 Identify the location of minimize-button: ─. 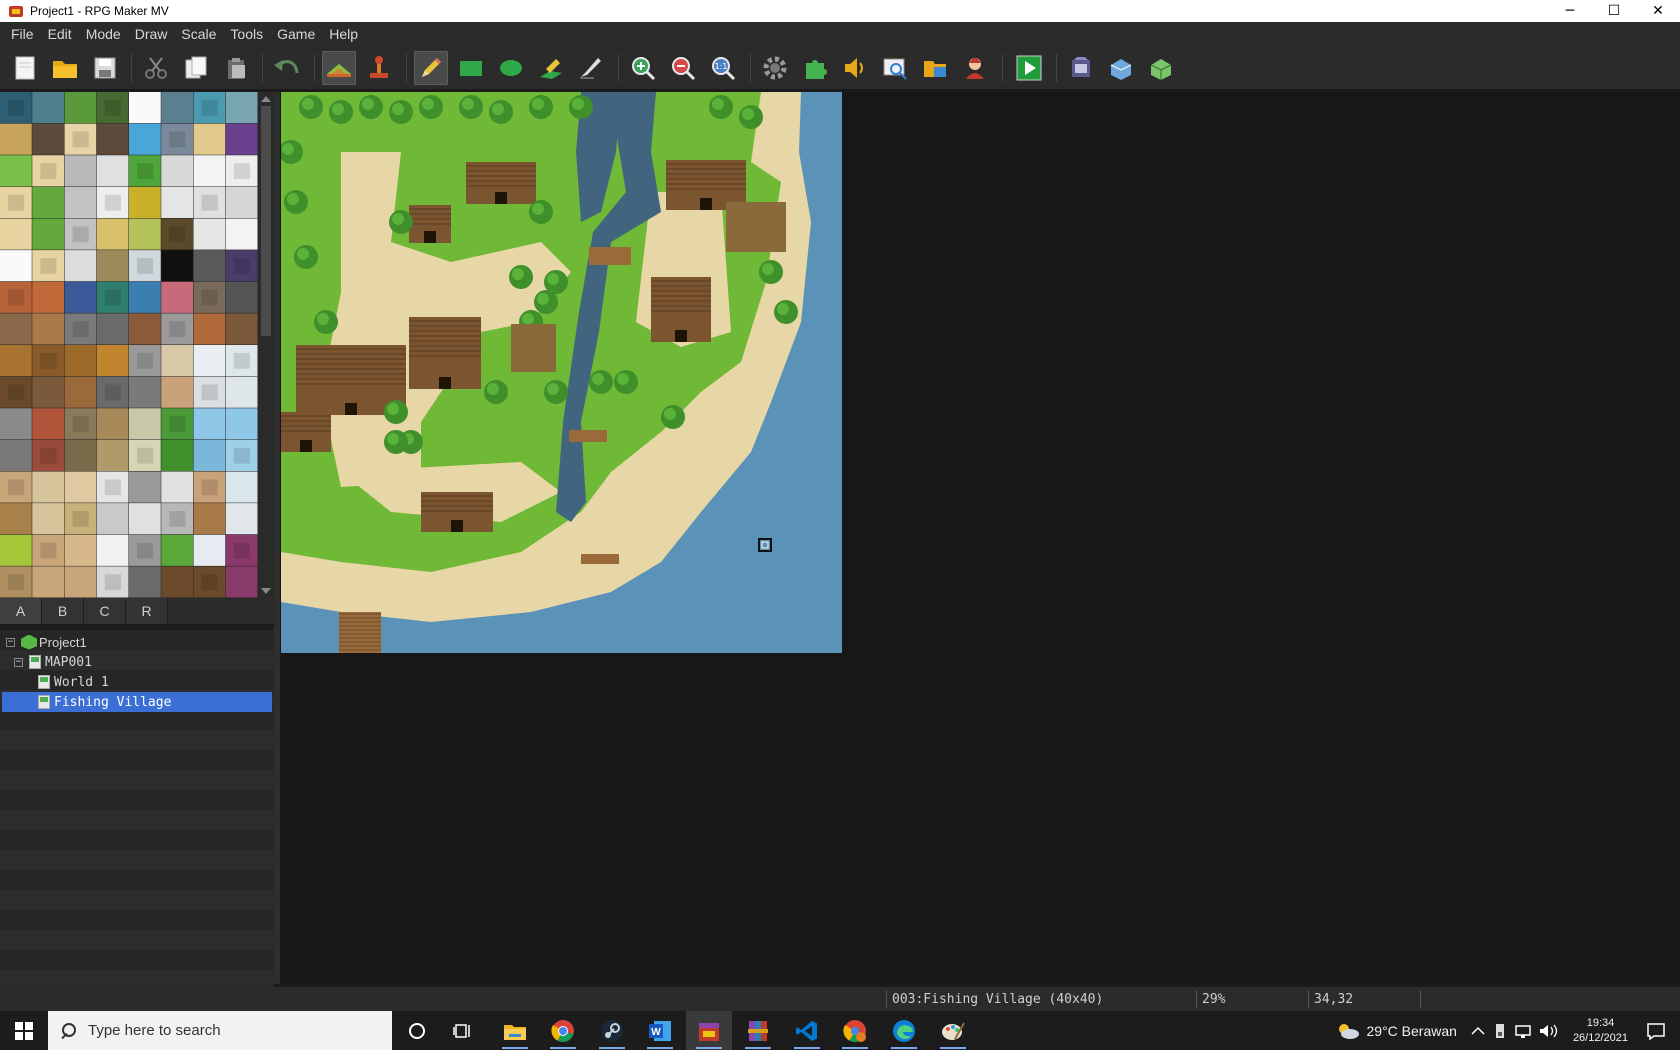
(1570, 11).